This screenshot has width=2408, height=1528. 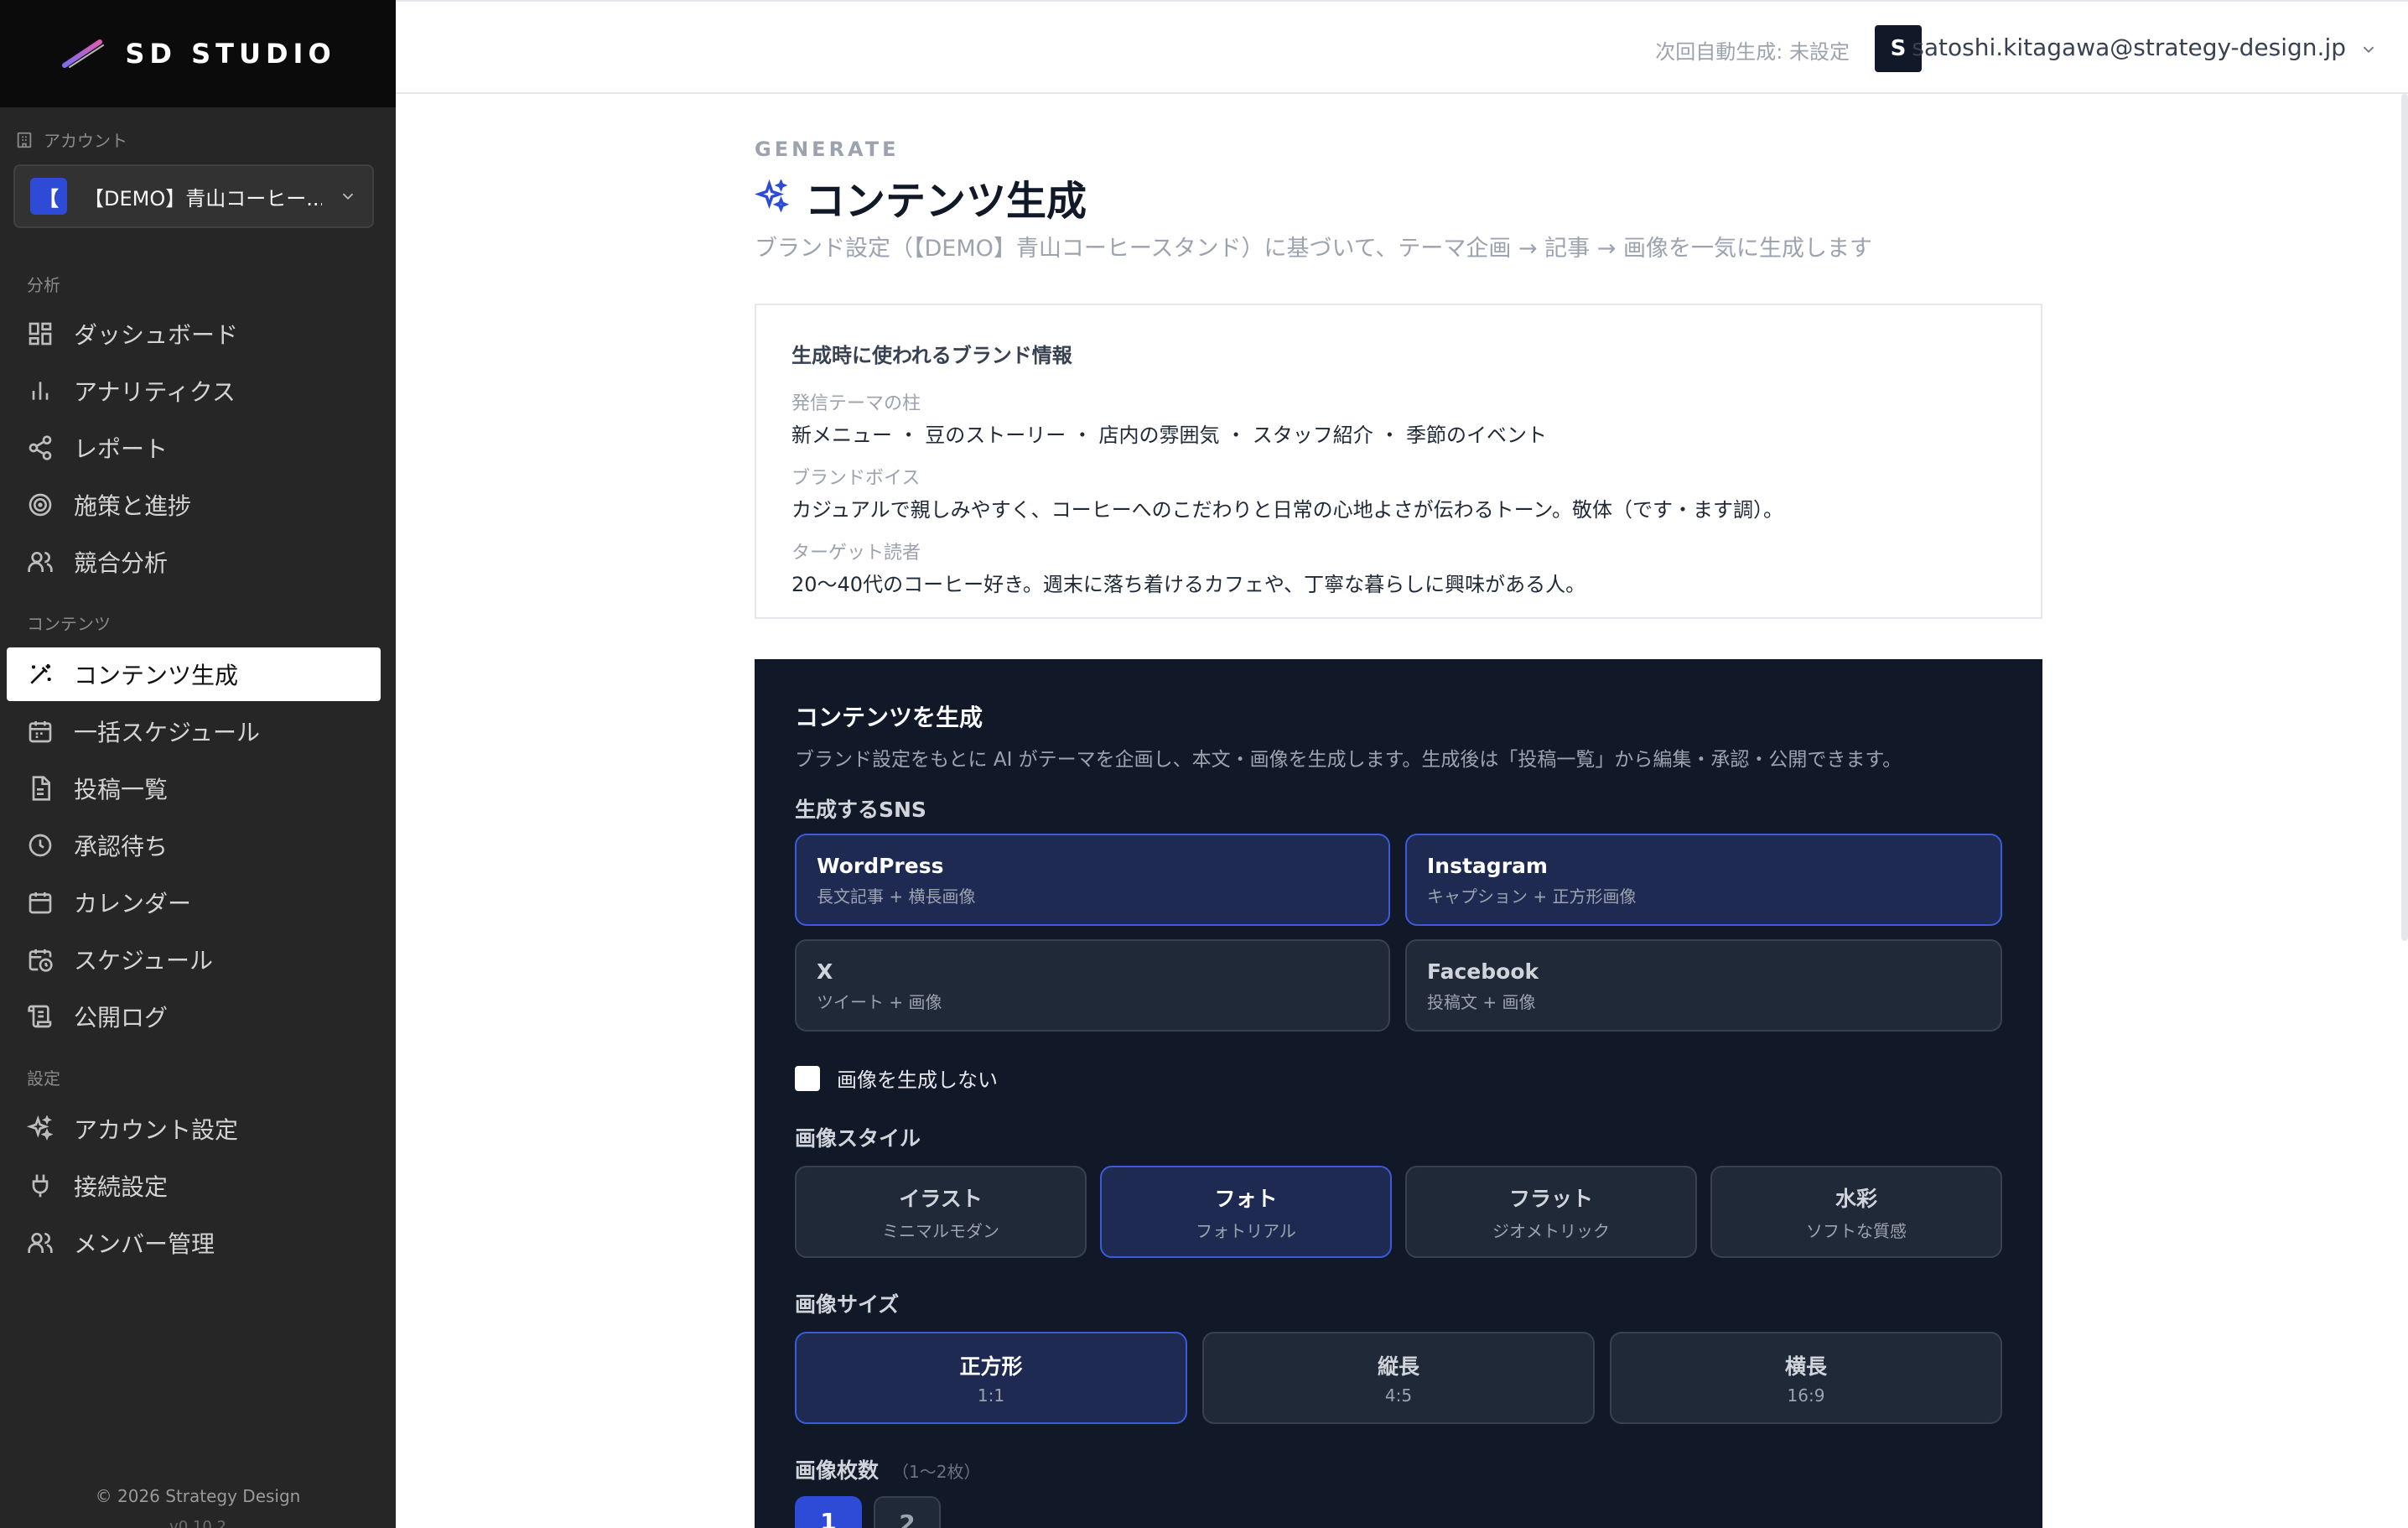 I want to click on sns-option-x: X ツイート + 画像, so click(x=1092, y=985).